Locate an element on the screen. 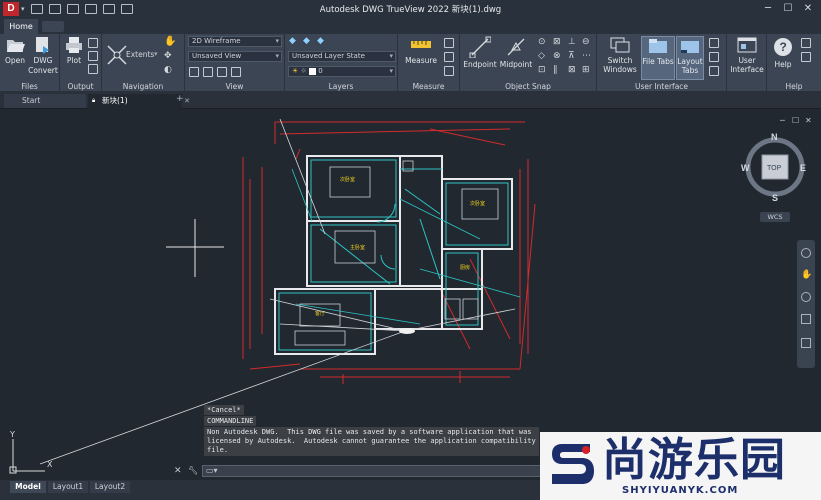 The width and height of the screenshot is (821, 500). node-snap-icon: ⊗ is located at coordinates (557, 56).